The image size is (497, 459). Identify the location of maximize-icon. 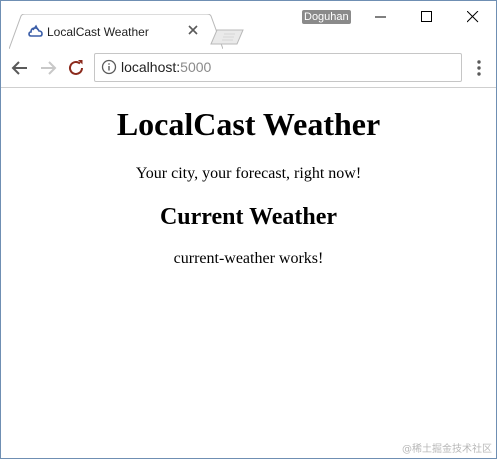
(426, 16).